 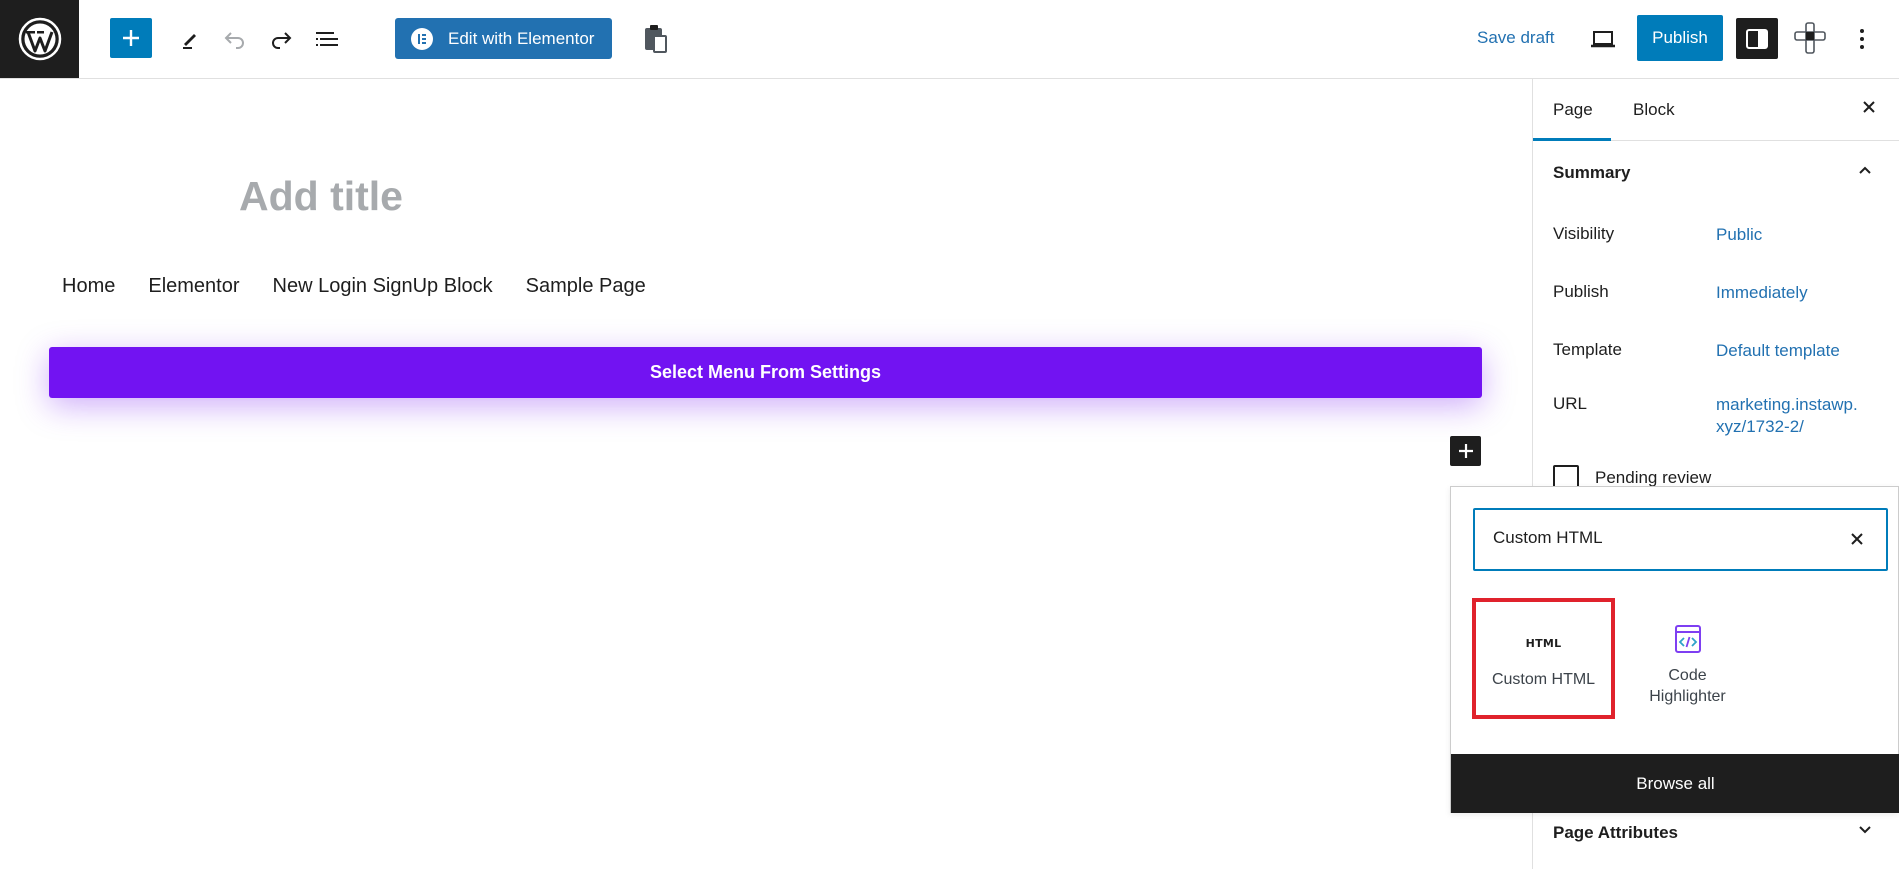 What do you see at coordinates (1739, 235) in the screenshot?
I see `visibility-value-button: Public` at bounding box center [1739, 235].